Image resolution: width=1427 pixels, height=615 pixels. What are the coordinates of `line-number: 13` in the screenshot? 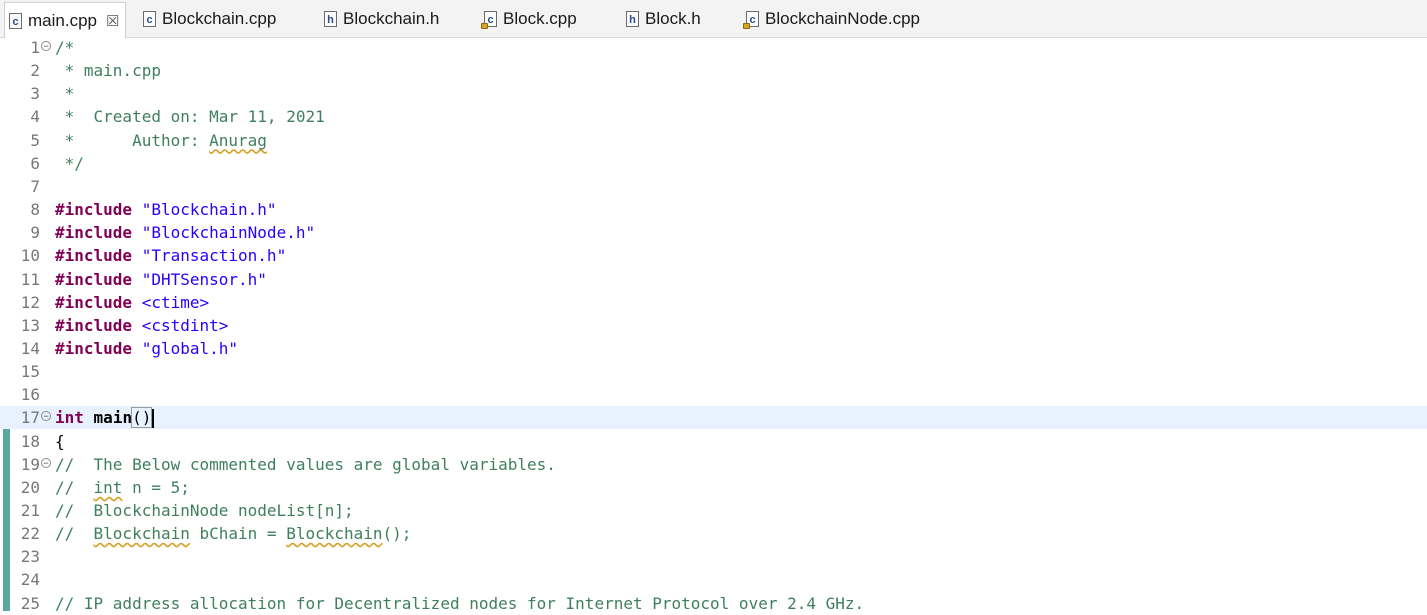 It's located at (30, 325).